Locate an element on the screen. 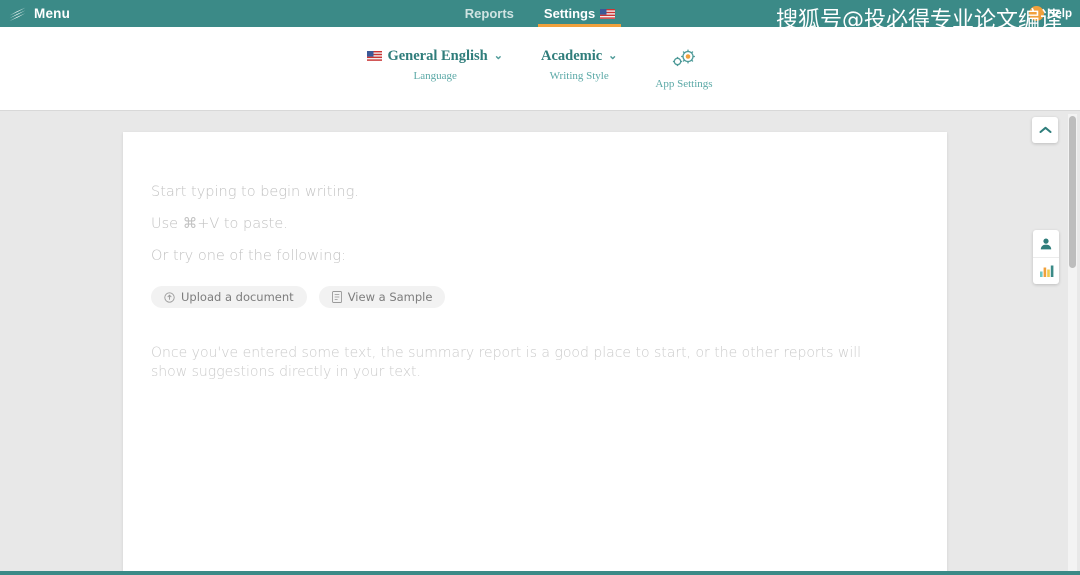 The width and height of the screenshot is (1080, 575). placeholder-line-1: Start typing to begin writing. is located at coordinates (255, 192).